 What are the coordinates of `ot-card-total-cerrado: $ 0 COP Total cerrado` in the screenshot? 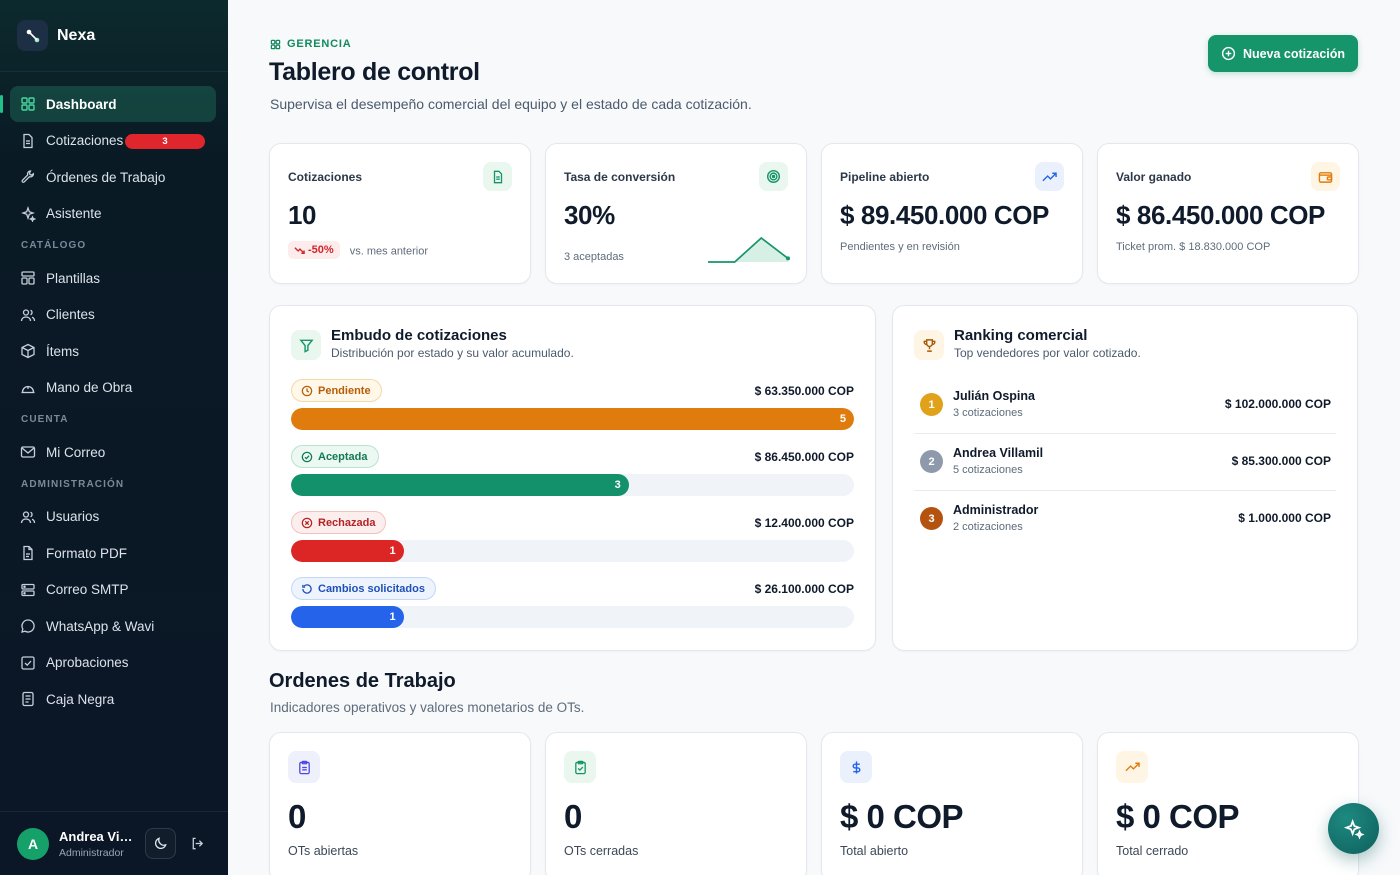 It's located at (1228, 803).